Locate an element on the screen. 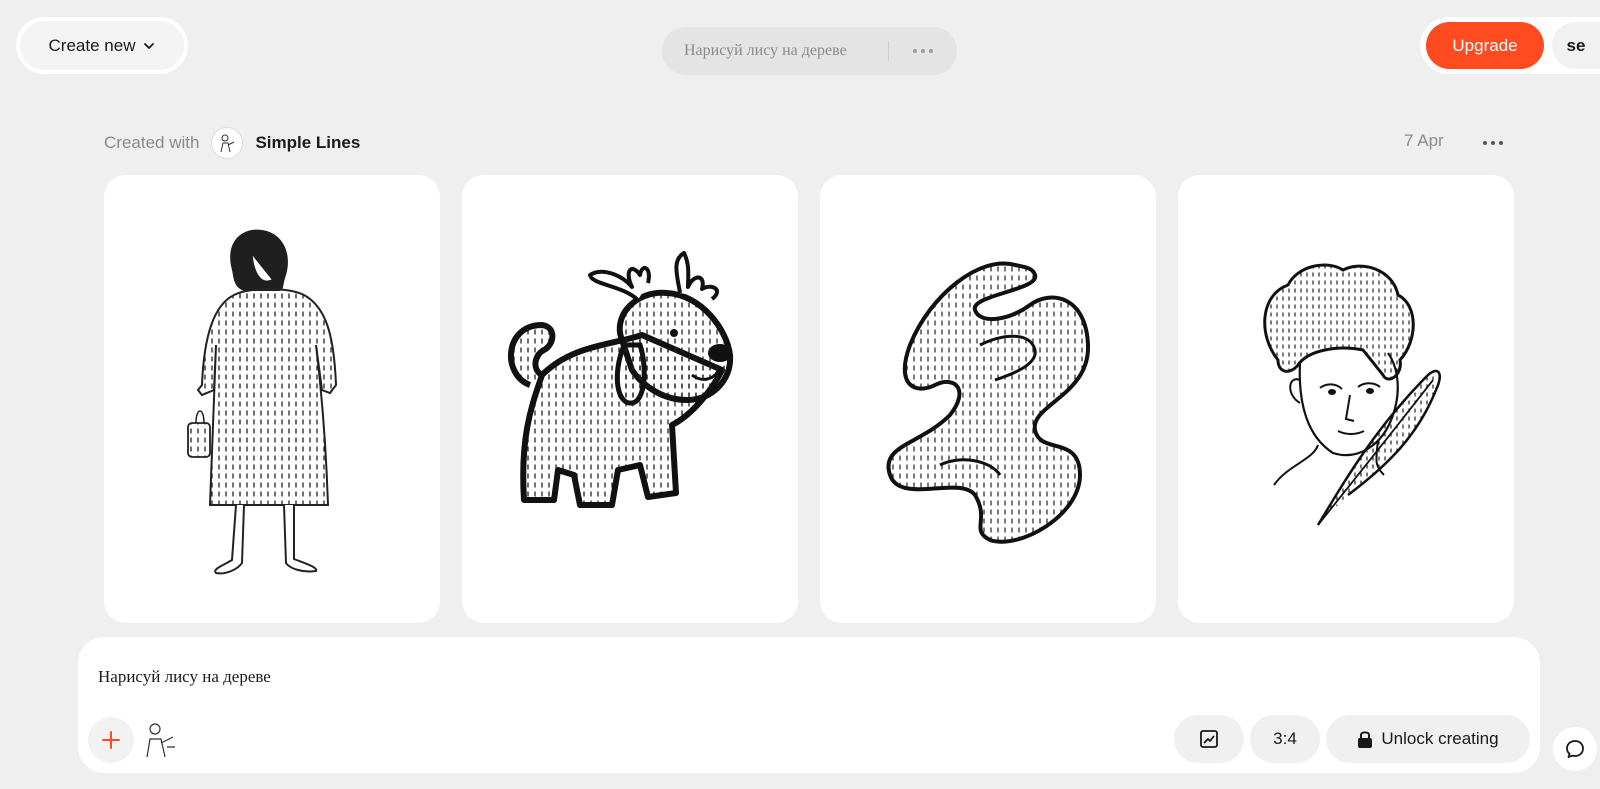 This screenshot has height=789, width=1600. style-name: Simple Lines is located at coordinates (307, 143).